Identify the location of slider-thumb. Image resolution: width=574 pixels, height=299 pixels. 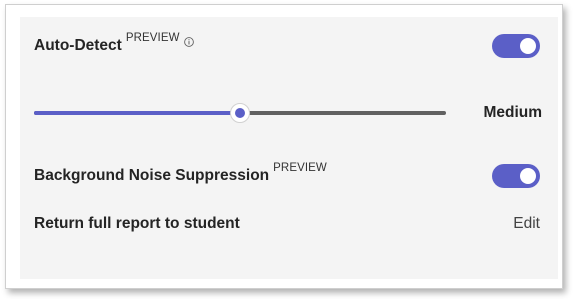
(240, 113).